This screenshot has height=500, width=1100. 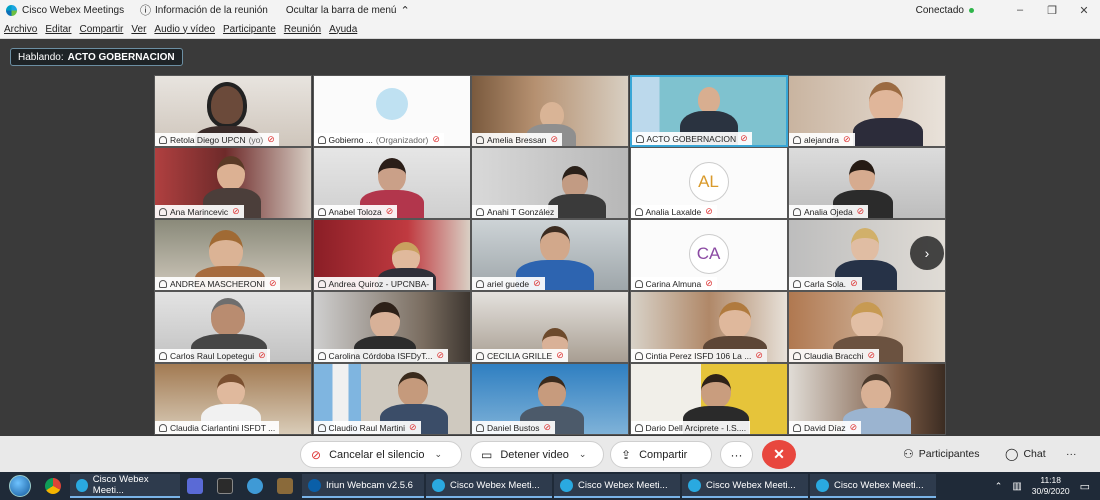 What do you see at coordinates (550, 399) in the screenshot?
I see `video-tile: Daniel Bustos ⊘` at bounding box center [550, 399].